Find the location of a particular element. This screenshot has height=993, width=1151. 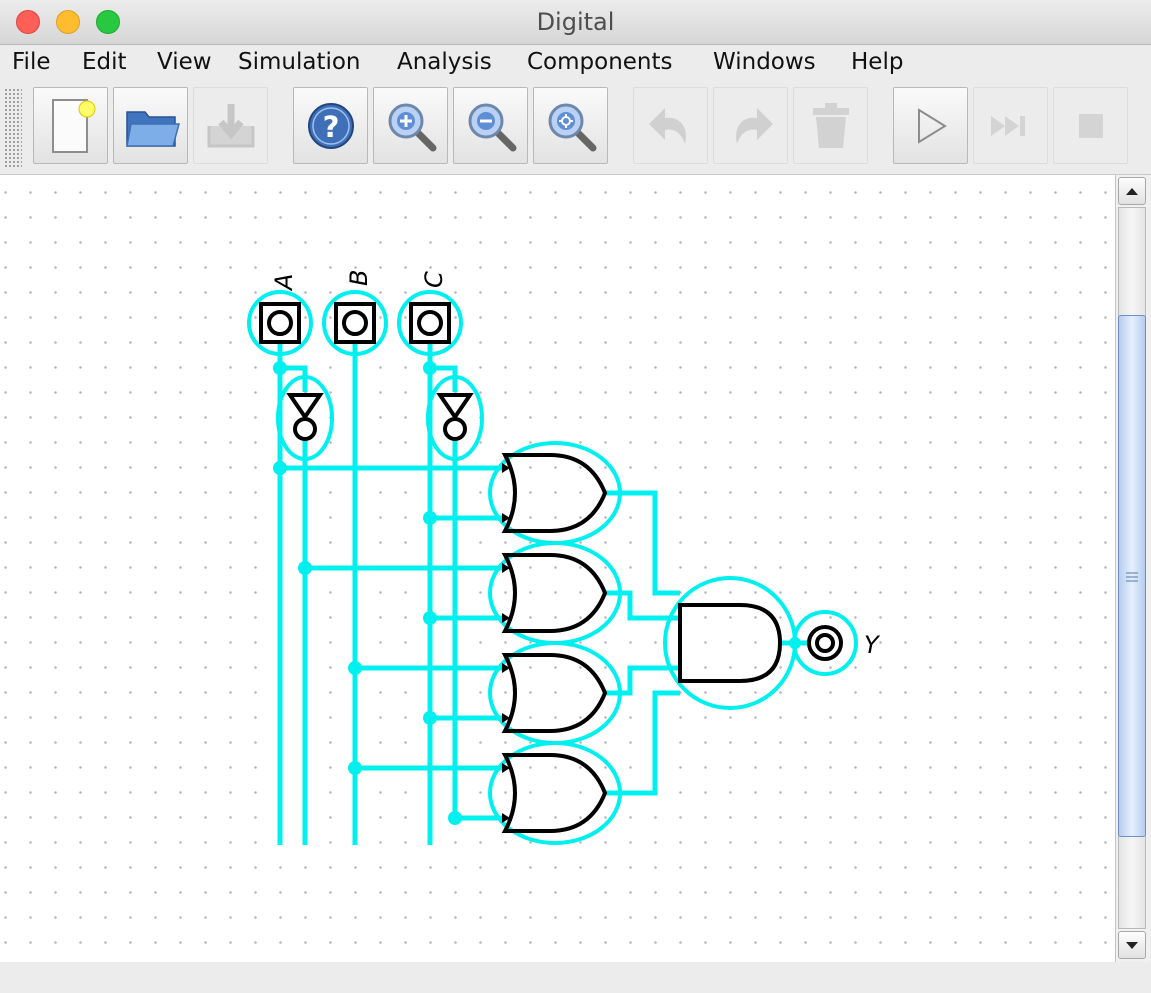

undo-button is located at coordinates (670, 125).